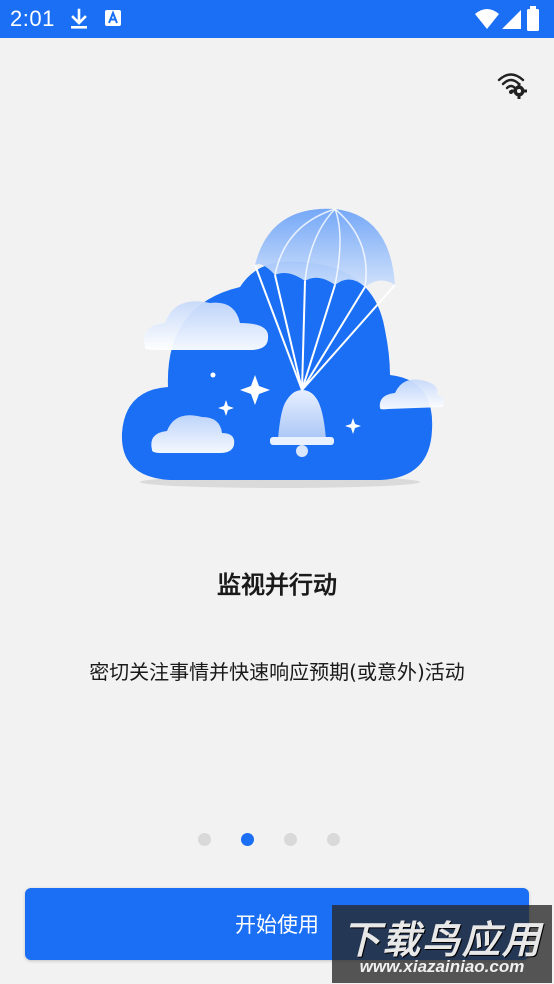 The width and height of the screenshot is (554, 984). What do you see at coordinates (277, 19) in the screenshot?
I see `status-bar: 2:01` at bounding box center [277, 19].